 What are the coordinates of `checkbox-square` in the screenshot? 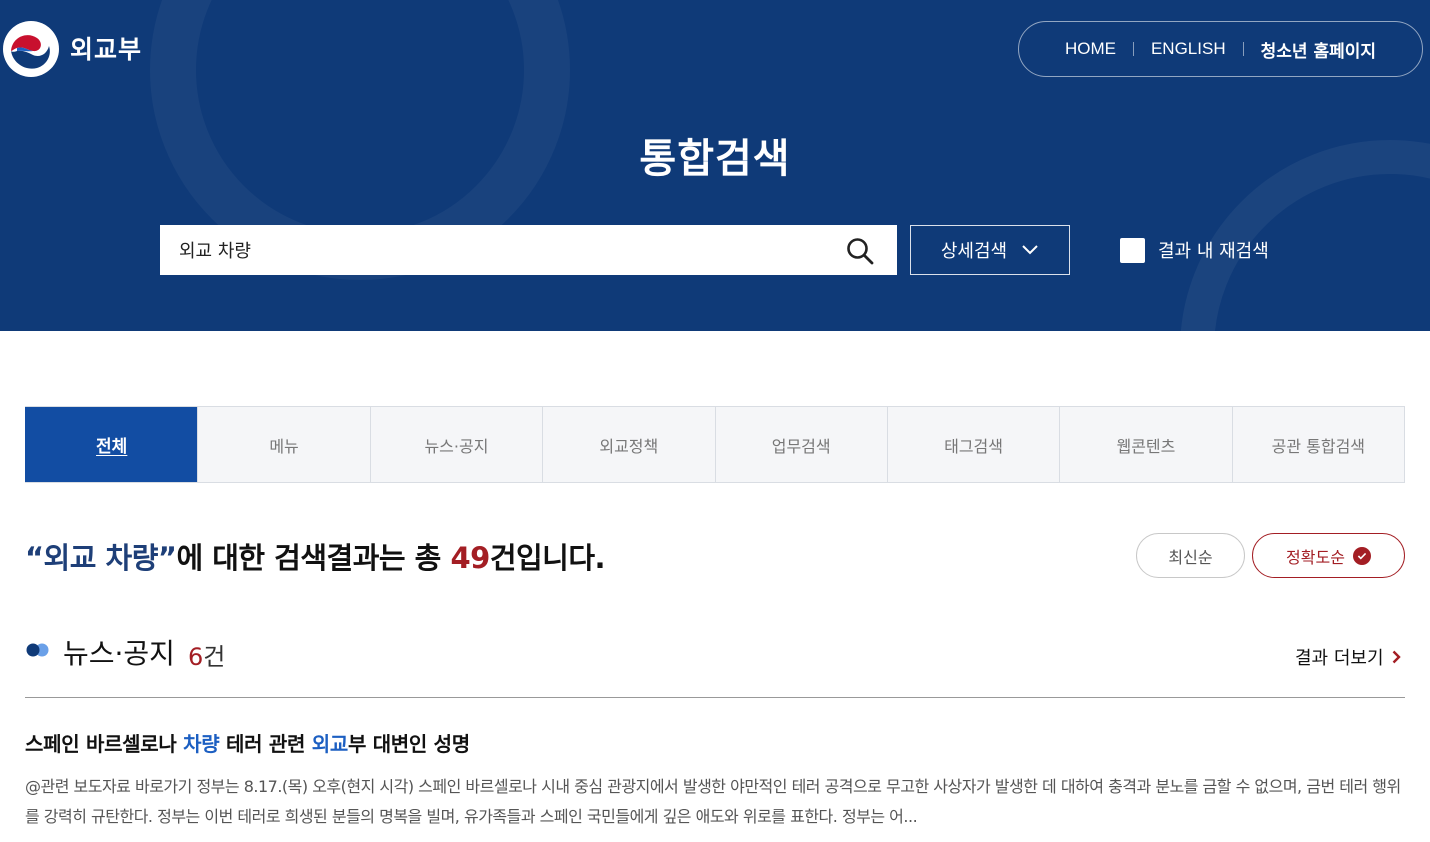 It's located at (1132, 250).